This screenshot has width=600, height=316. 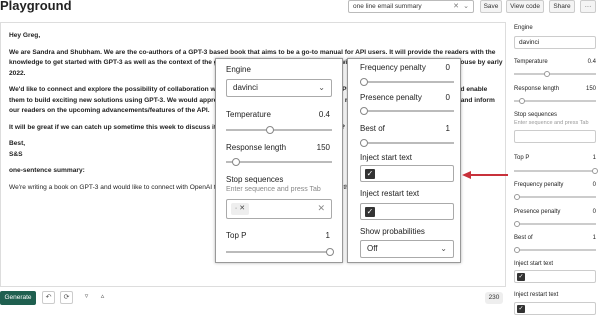 What do you see at coordinates (25, 35) in the screenshot?
I see `greeting: Hey Greg,` at bounding box center [25, 35].